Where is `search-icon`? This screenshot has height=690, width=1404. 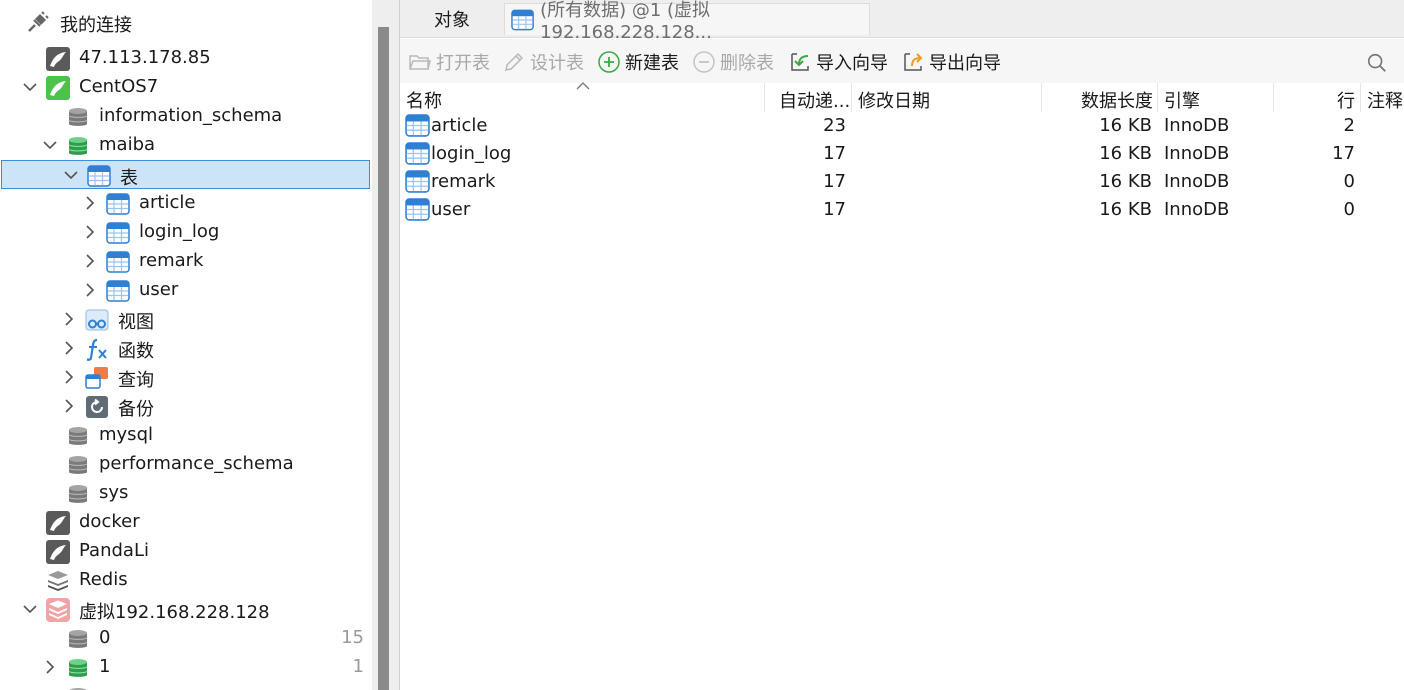
search-icon is located at coordinates (1377, 63).